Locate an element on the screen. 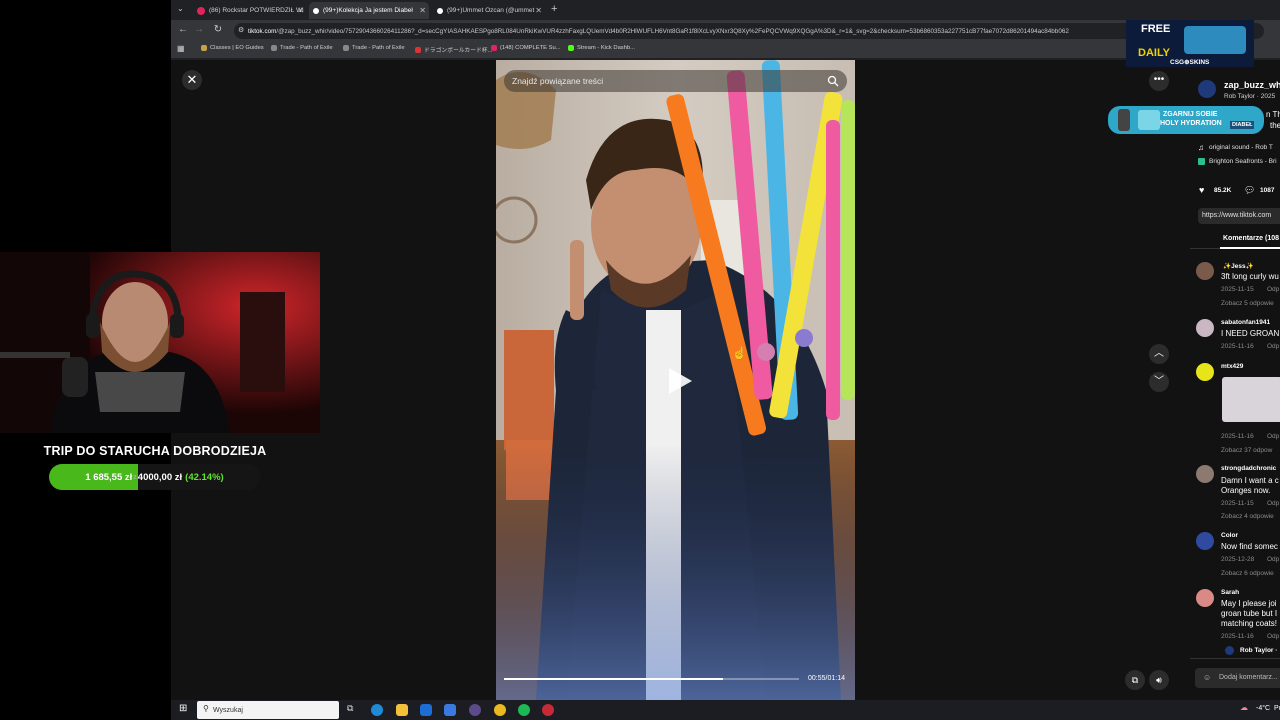 This screenshot has height=720, width=1280. windows-start-icon: ⊞ is located at coordinates (183, 708).